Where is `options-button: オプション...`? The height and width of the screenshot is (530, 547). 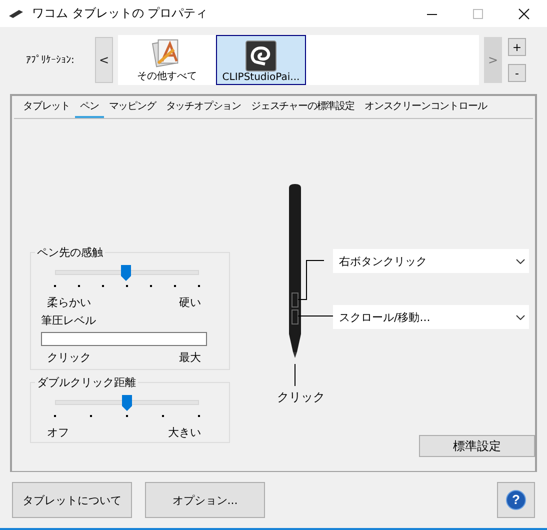
options-button: オプション... is located at coordinates (205, 500).